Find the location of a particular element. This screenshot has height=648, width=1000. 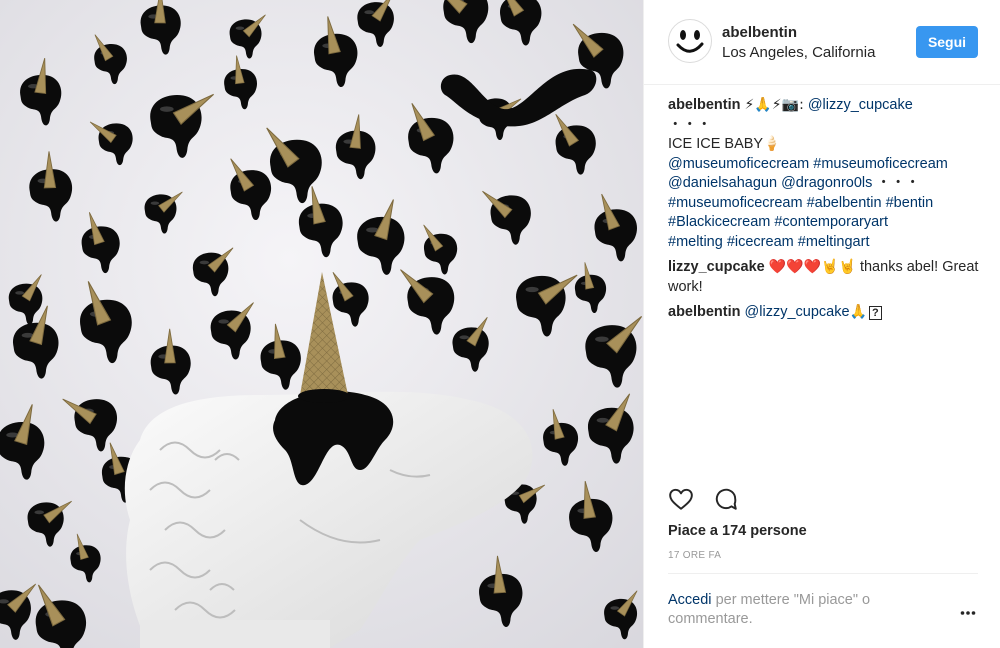

author-location: Los Angeles, California is located at coordinates (798, 52).